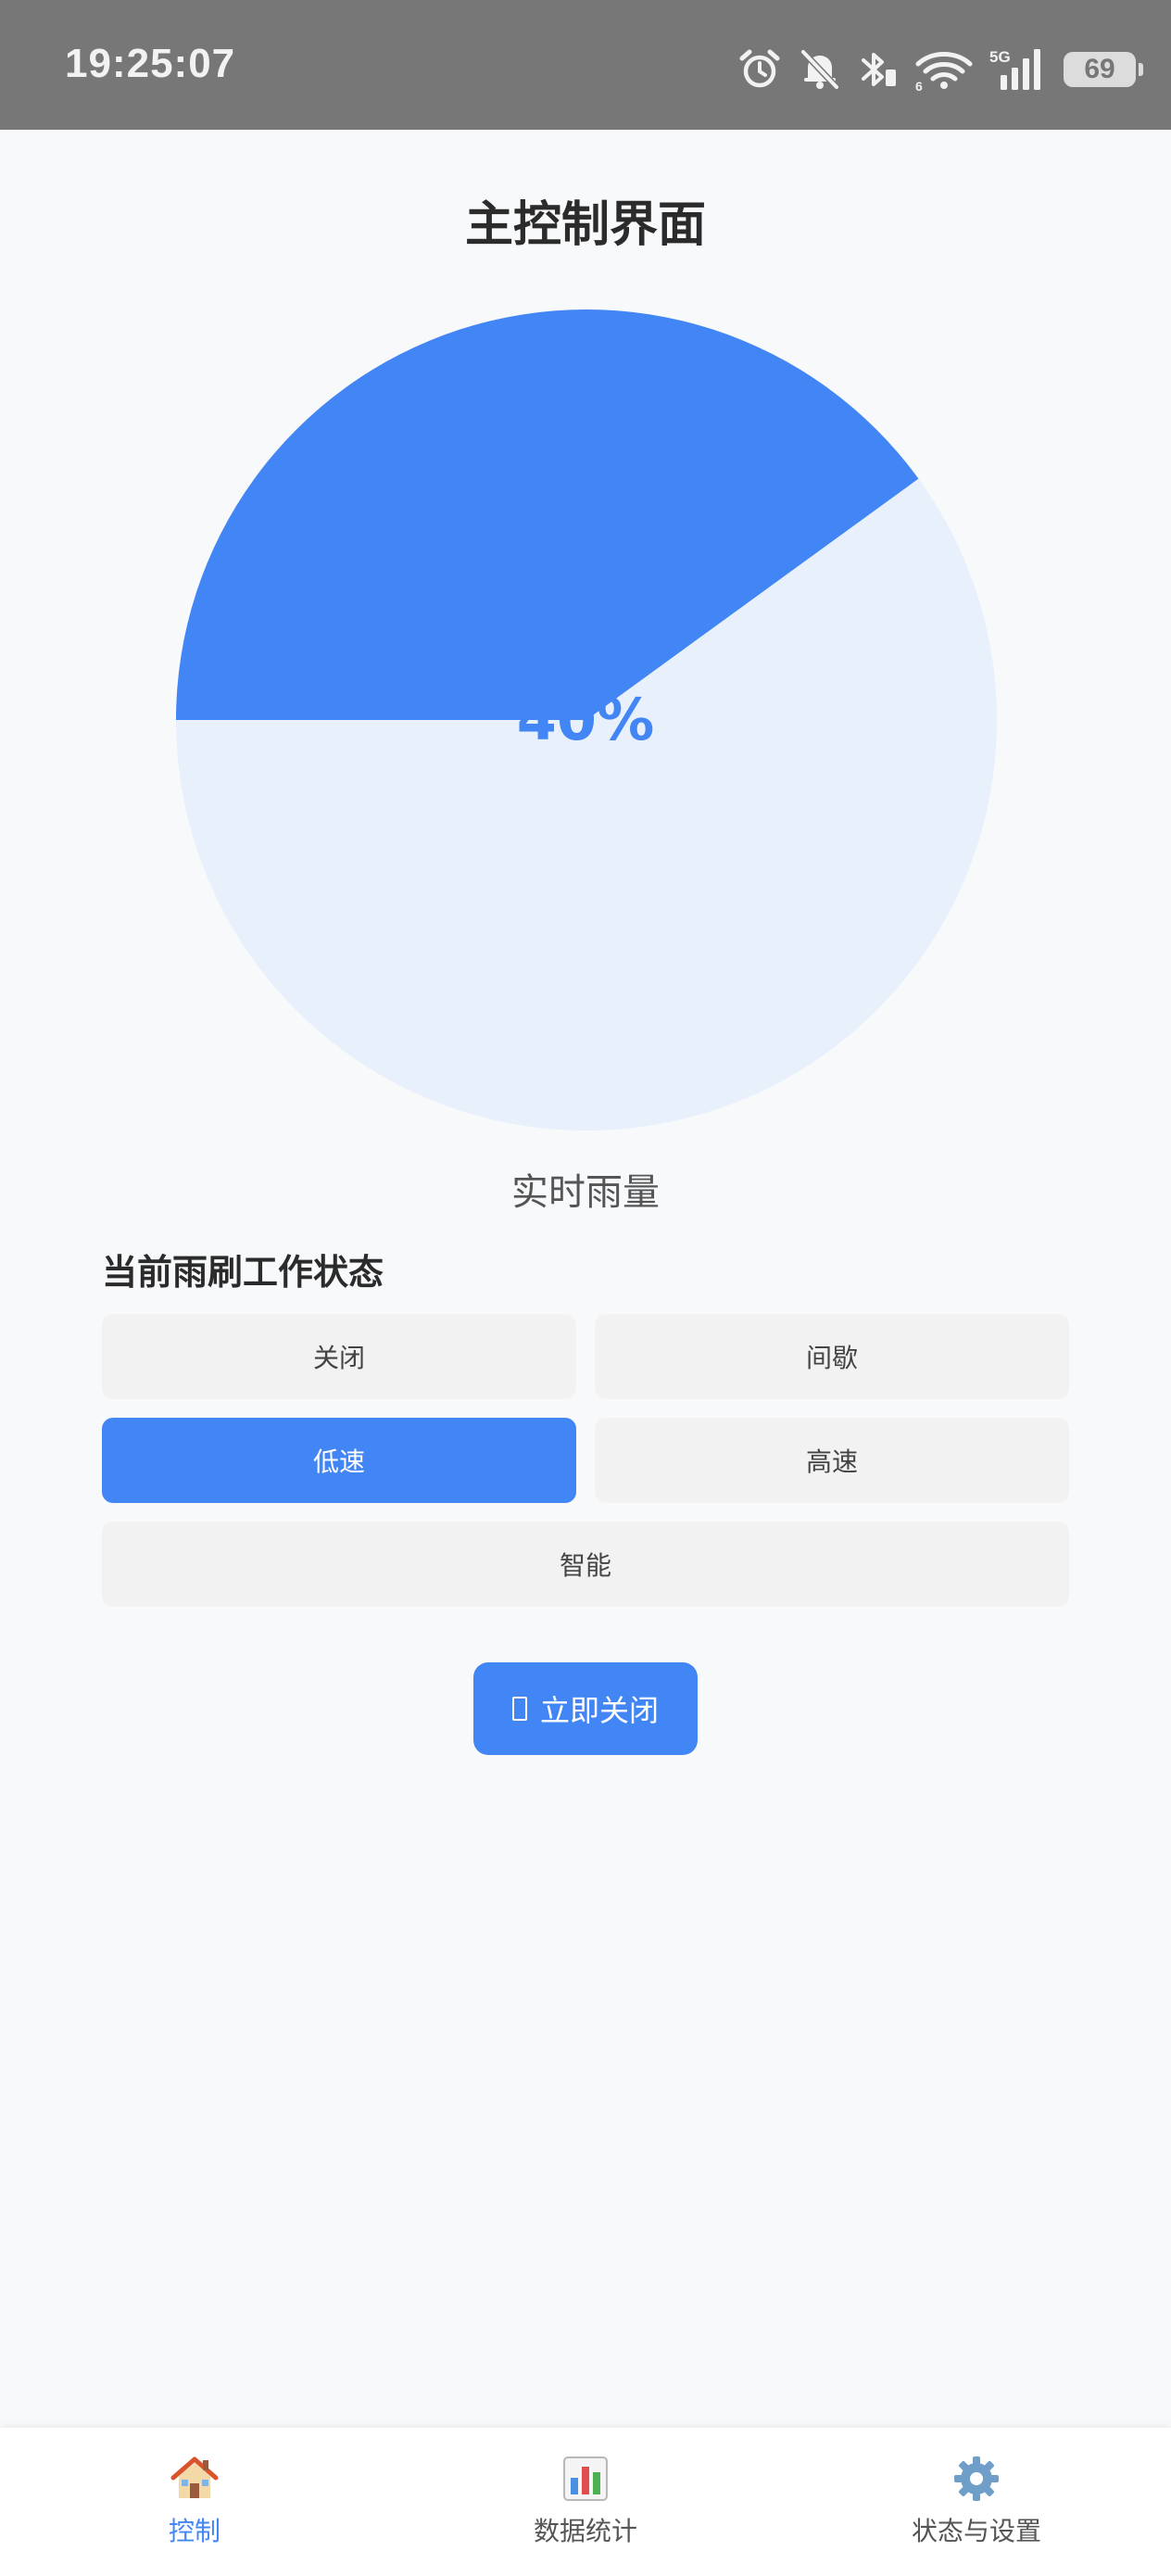  I want to click on mode-label: 间歇, so click(832, 1358).